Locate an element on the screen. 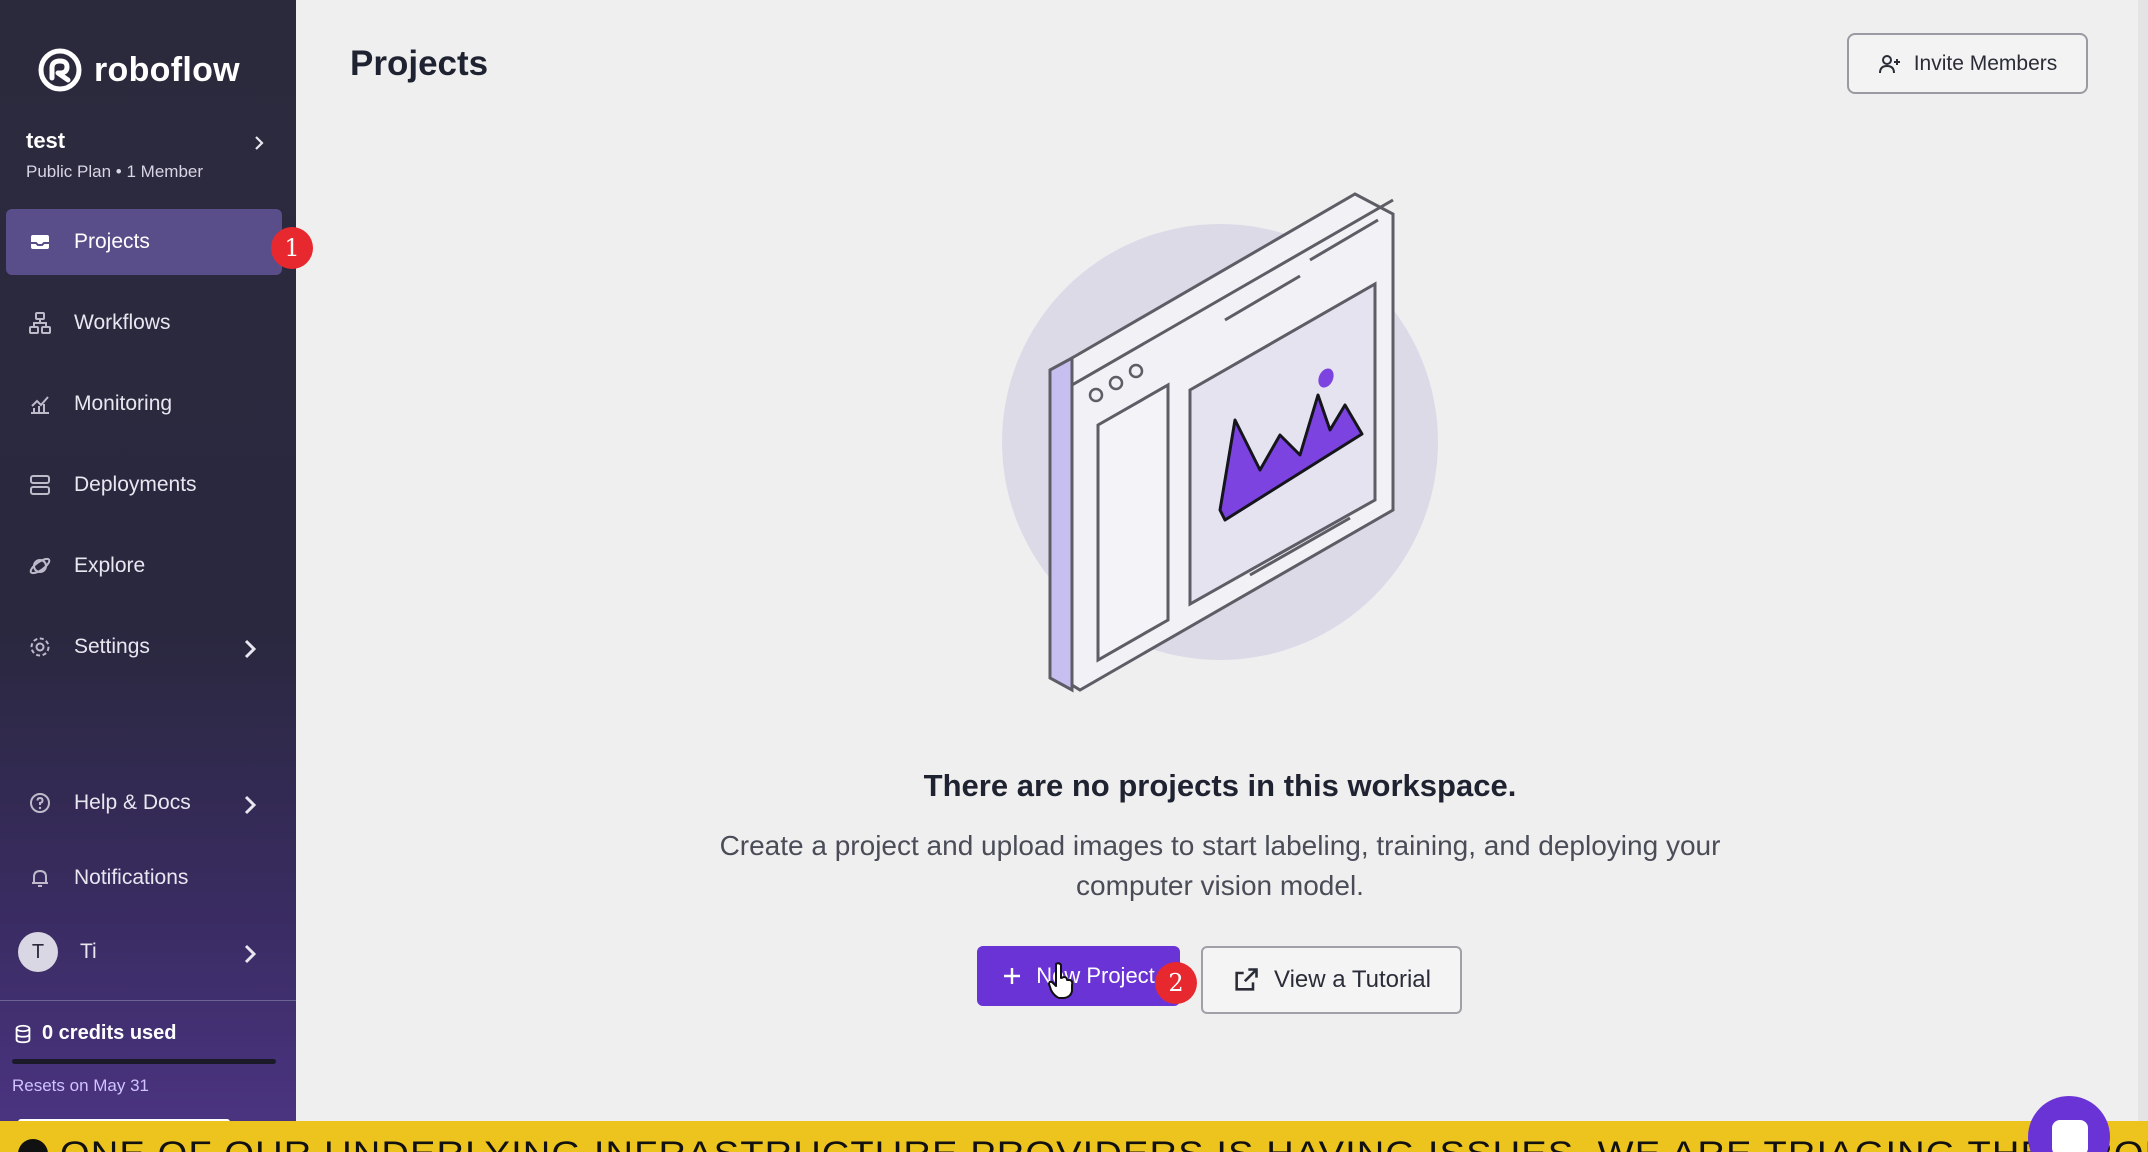 This screenshot has width=2148, height=1152. workspace-name: test is located at coordinates (46, 140).